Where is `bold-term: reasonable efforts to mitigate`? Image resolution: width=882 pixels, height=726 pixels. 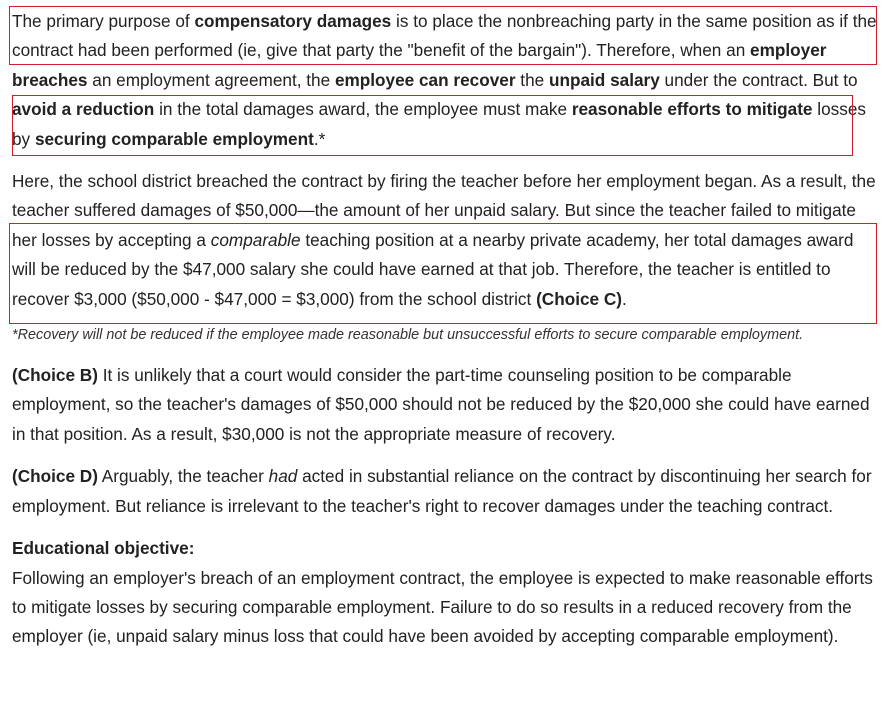 bold-term: reasonable efforts to mitigate is located at coordinates (692, 109).